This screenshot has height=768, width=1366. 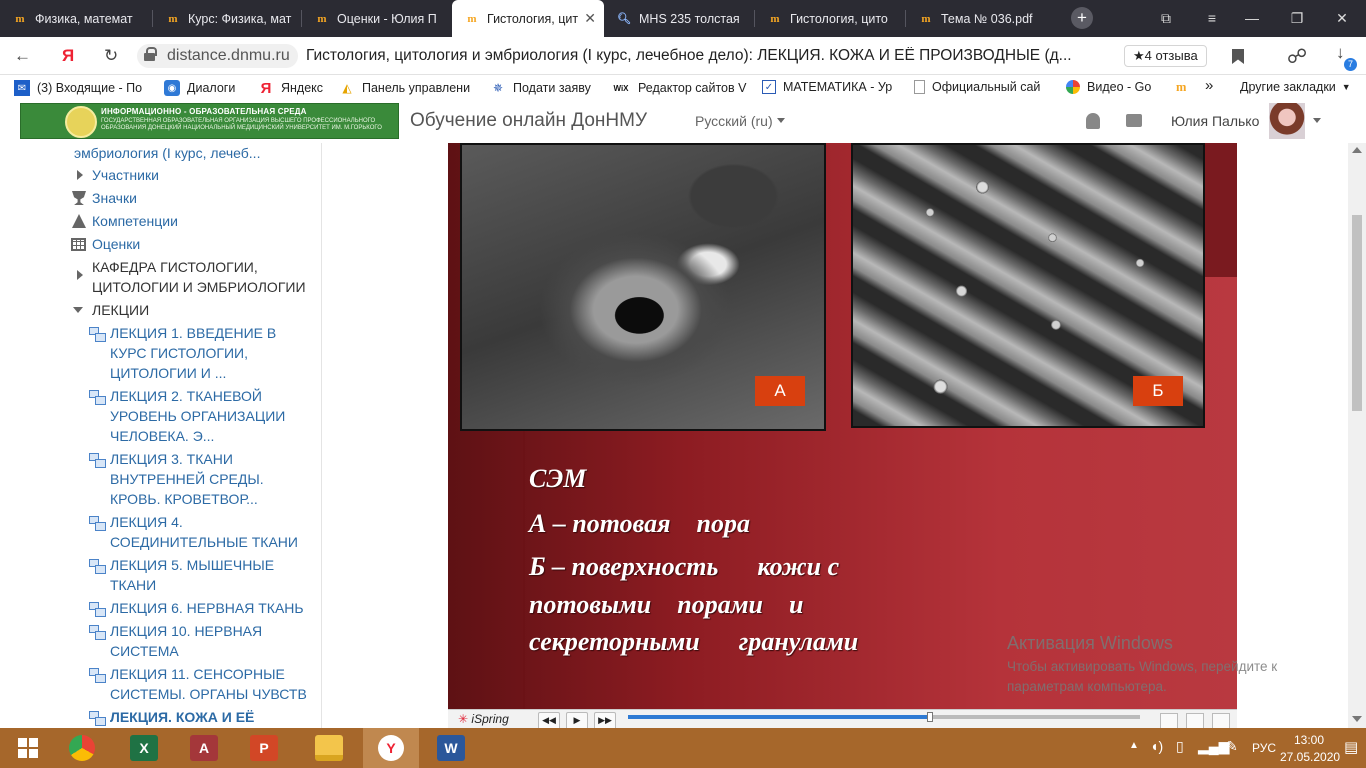 I want to click on taskbar-powerpoint: P, so click(x=264, y=748).